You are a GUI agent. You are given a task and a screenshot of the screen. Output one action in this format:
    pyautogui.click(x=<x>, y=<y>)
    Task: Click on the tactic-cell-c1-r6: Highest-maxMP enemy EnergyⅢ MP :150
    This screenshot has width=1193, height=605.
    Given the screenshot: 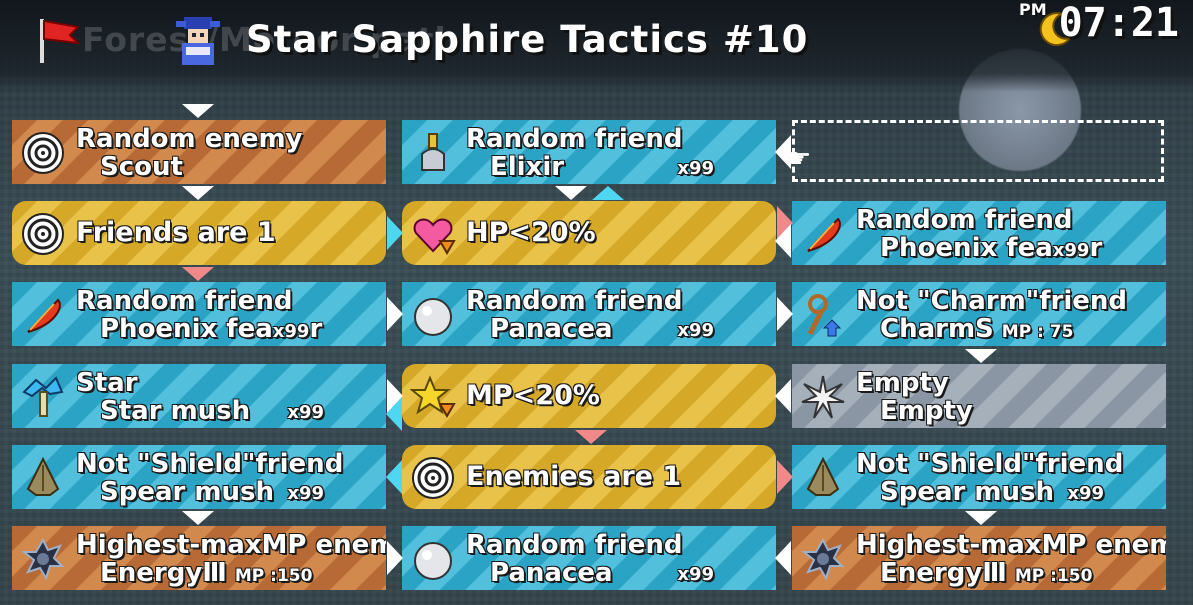 What is the action you would take?
    pyautogui.click(x=199, y=558)
    